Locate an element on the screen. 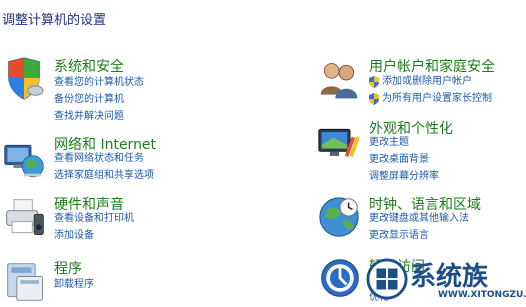 The image size is (526, 307). programs-icon is located at coordinates (26, 282).